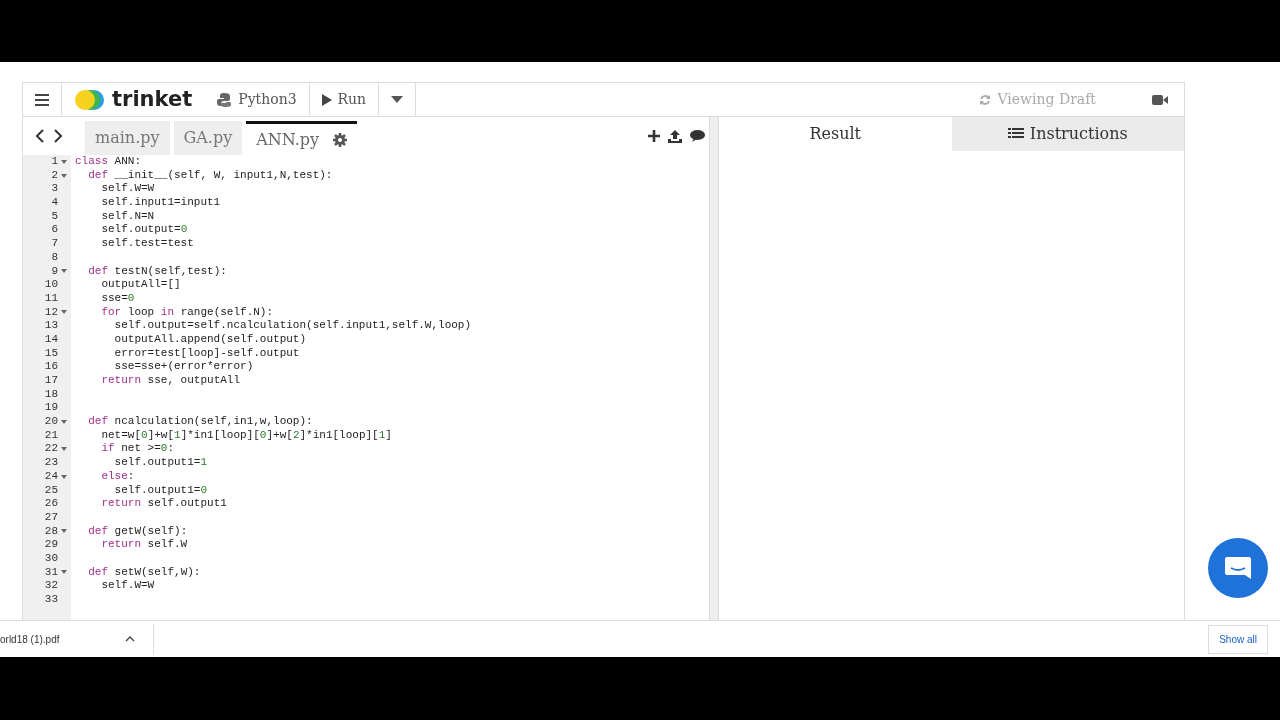 The height and width of the screenshot is (720, 1280). What do you see at coordinates (90, 99) in the screenshot?
I see `logo-icon` at bounding box center [90, 99].